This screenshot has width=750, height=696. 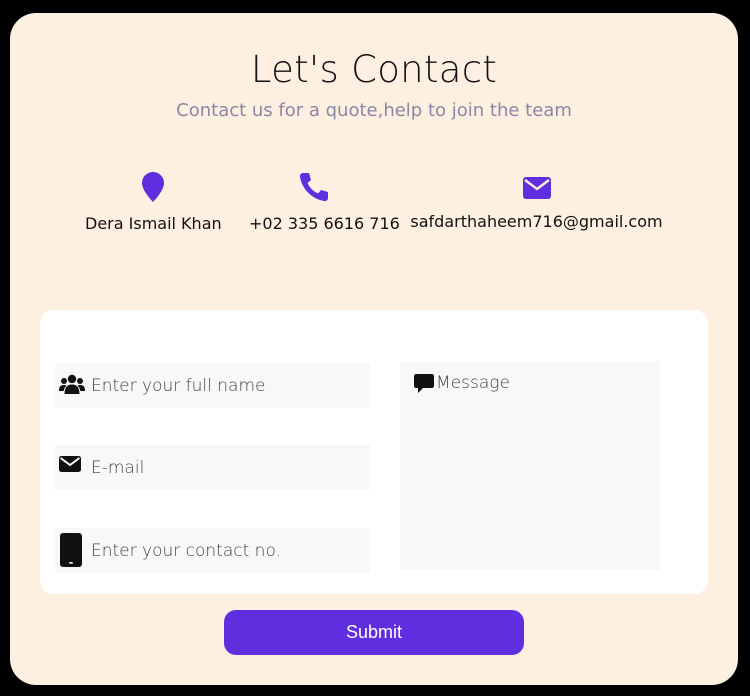 I want to click on phone-info: +02 335 6616 716, so click(x=324, y=202).